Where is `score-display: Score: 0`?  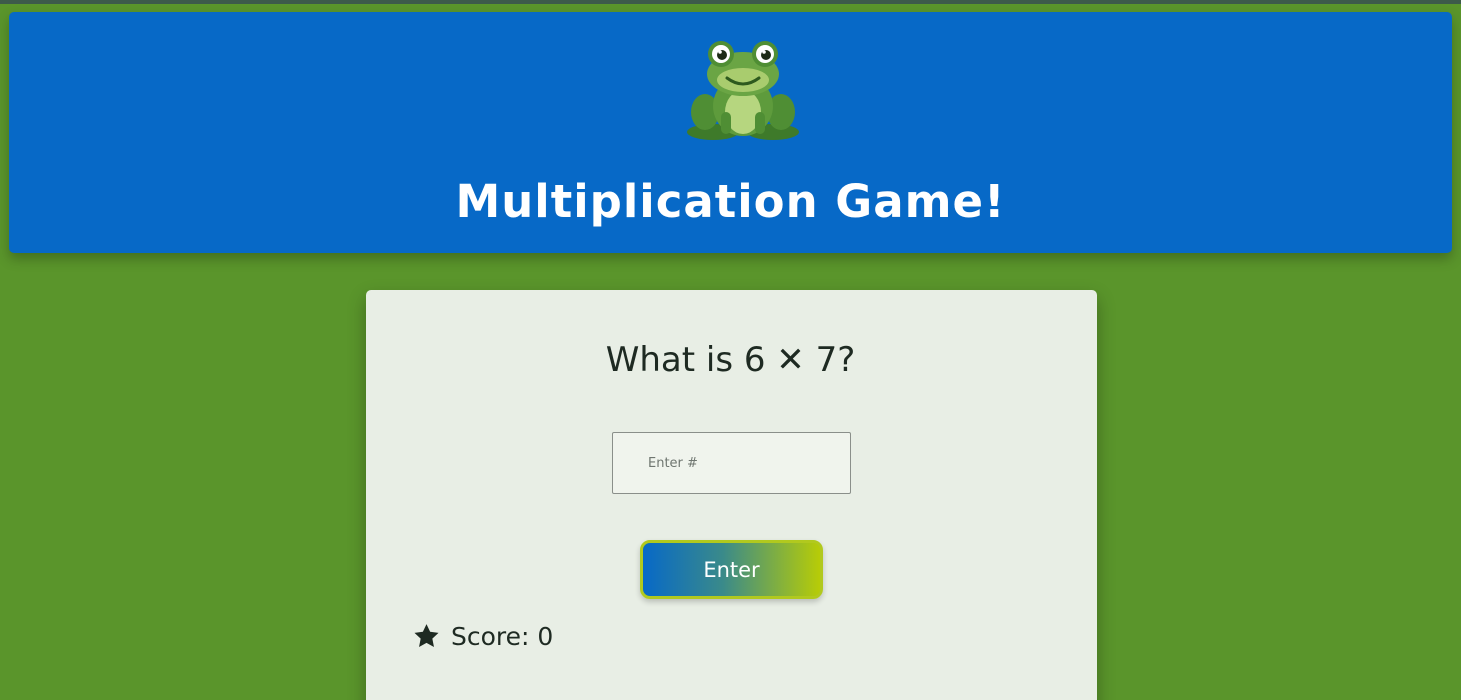
score-display: Score: 0 is located at coordinates (482, 636).